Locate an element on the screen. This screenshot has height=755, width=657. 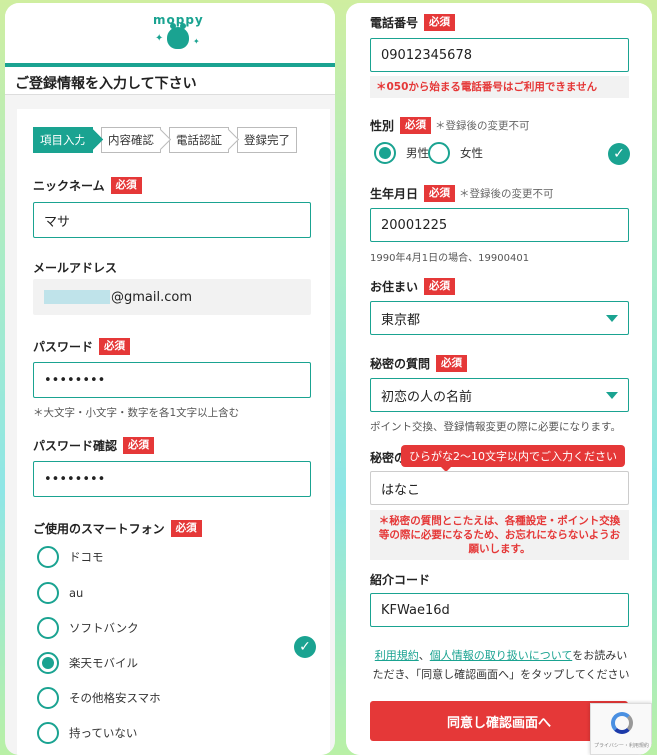
nickname-label: ニックネーム 必須 is located at coordinates (87, 185).